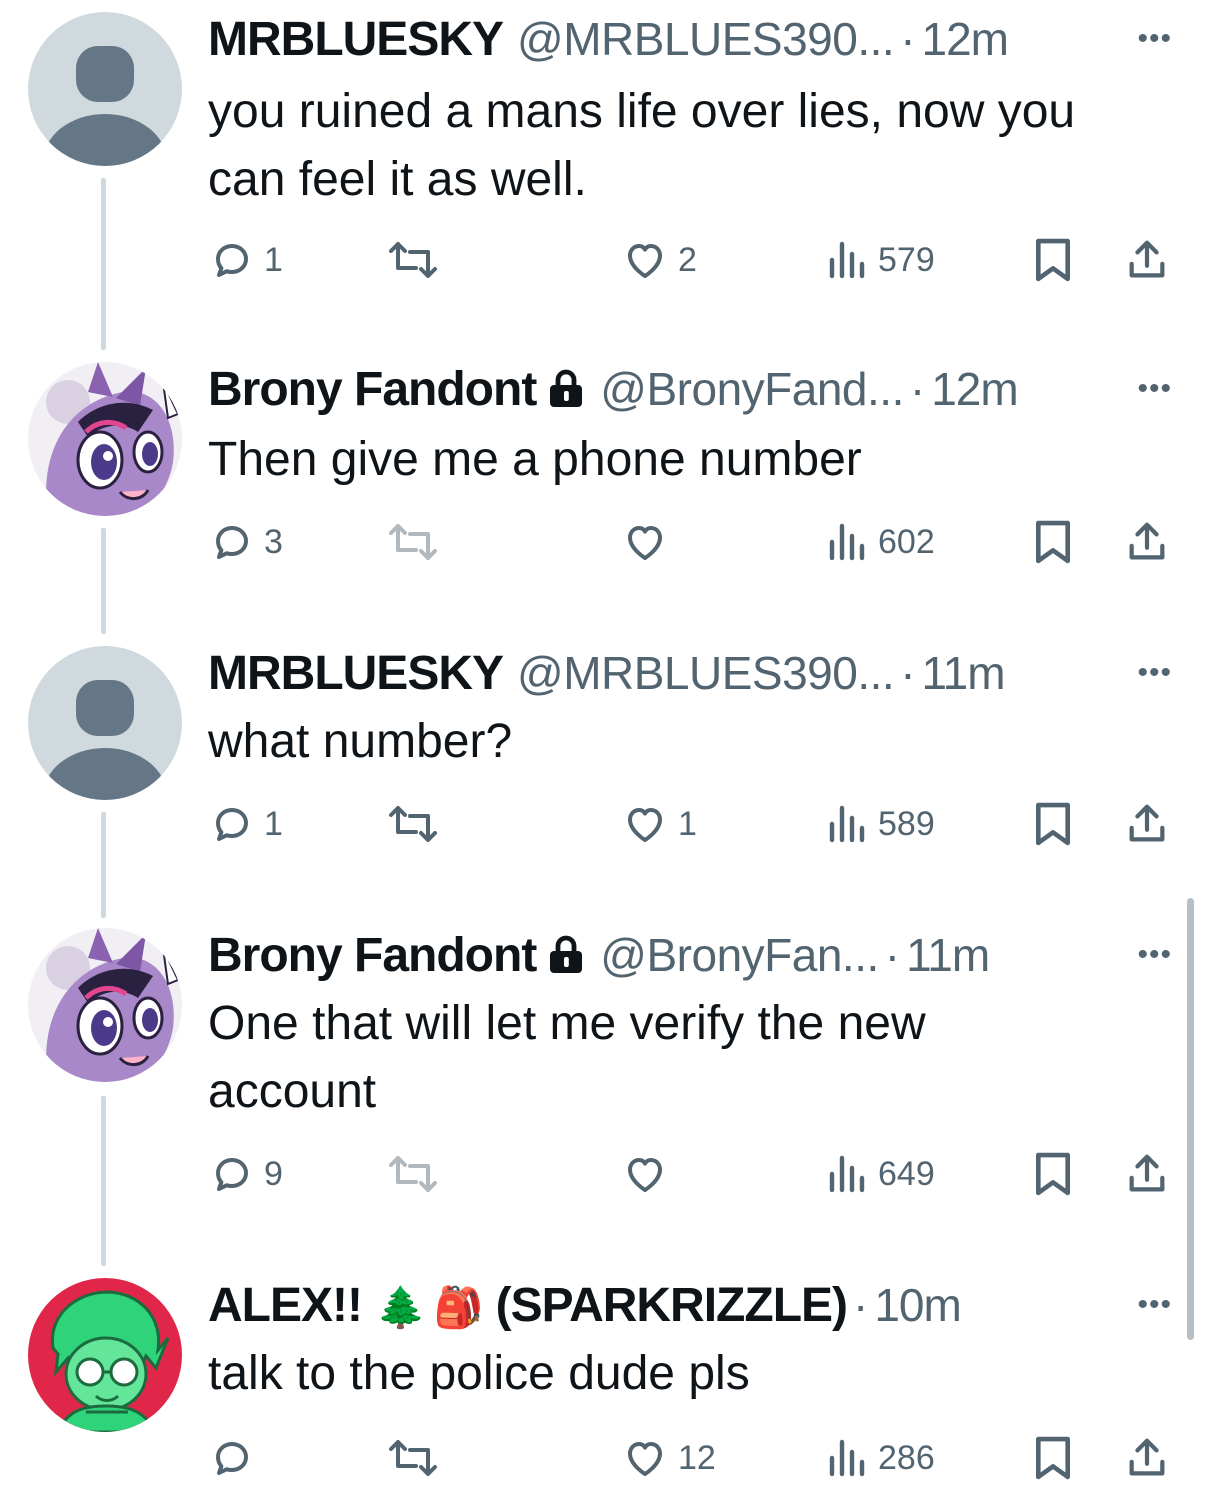 The height and width of the screenshot is (1500, 1206). What do you see at coordinates (917, 1305) in the screenshot?
I see `timestamp: 10m` at bounding box center [917, 1305].